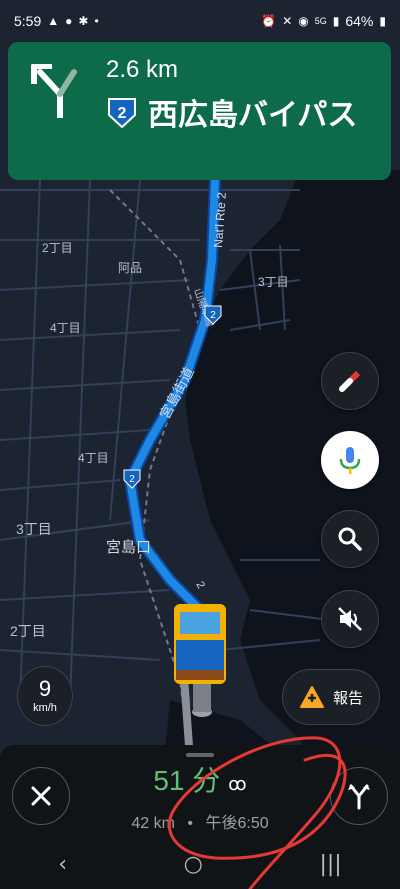 The width and height of the screenshot is (400, 889). What do you see at coordinates (69, 21) in the screenshot?
I see `chat-icon: ●` at bounding box center [69, 21].